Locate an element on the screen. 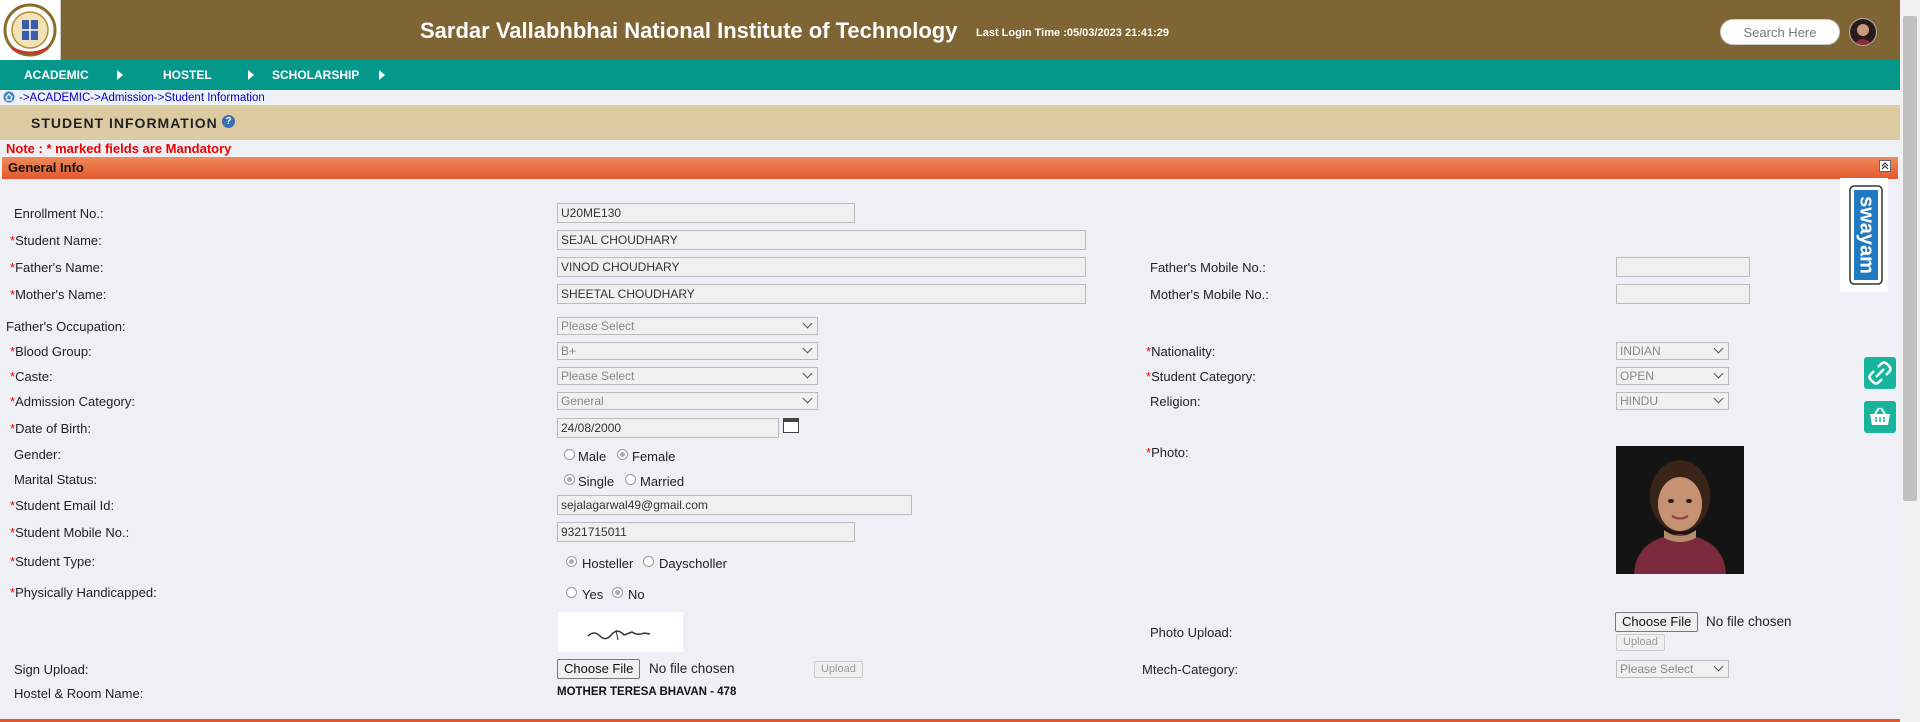  hostel-room-label: Hostel & Room Name: is located at coordinates (79, 693).